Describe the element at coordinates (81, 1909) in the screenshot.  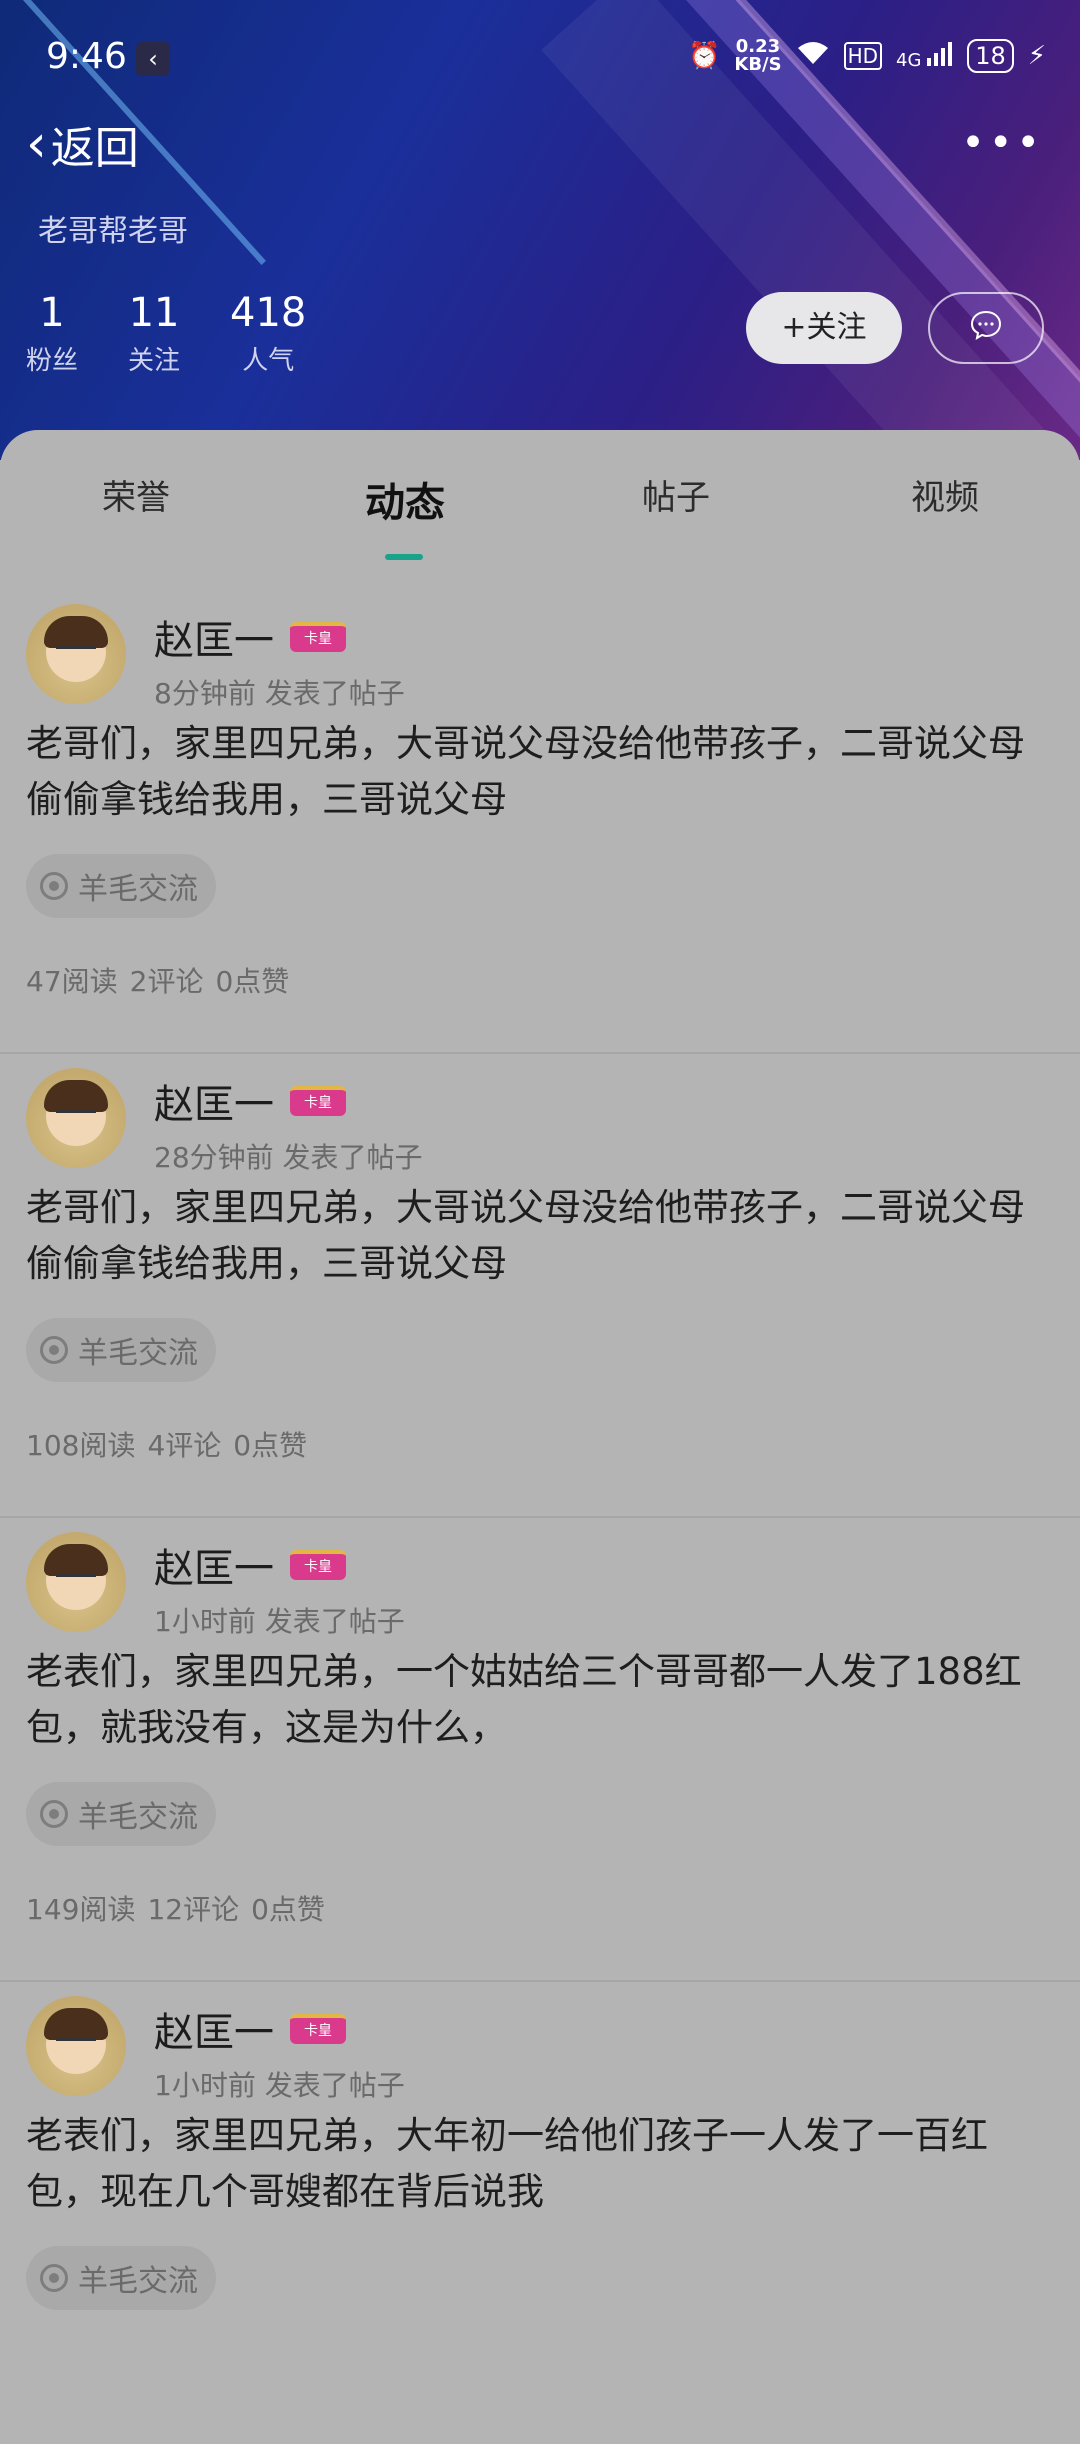
I see `read-count: 149阅读` at that location.